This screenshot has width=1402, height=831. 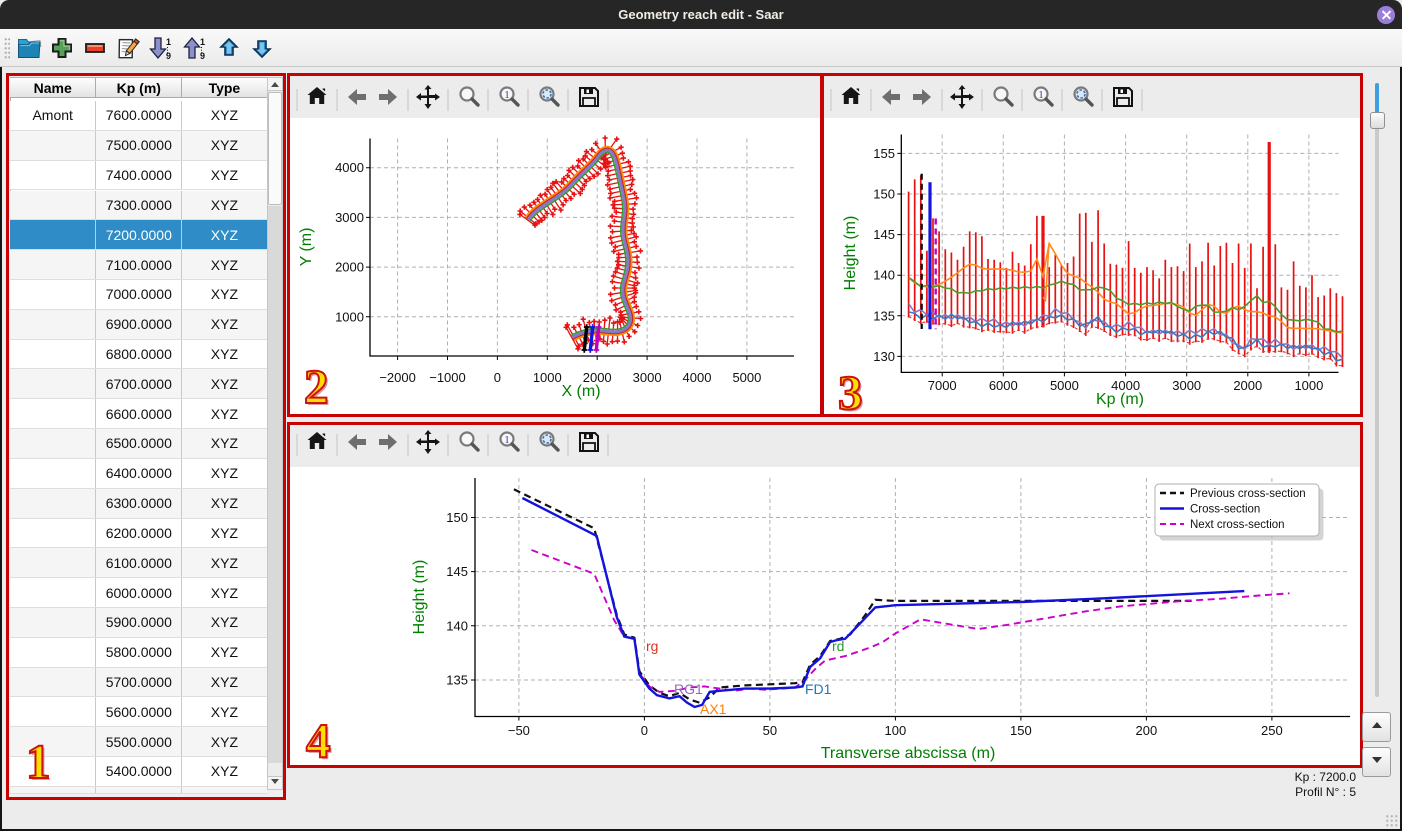 What do you see at coordinates (1147, 730) in the screenshot?
I see `svg-text: 200` at bounding box center [1147, 730].